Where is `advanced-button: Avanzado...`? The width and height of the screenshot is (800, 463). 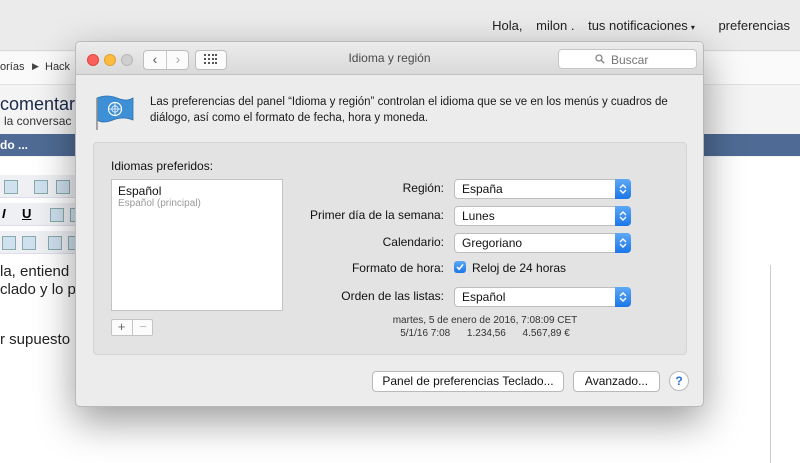 advanced-button: Avanzado... is located at coordinates (616, 381).